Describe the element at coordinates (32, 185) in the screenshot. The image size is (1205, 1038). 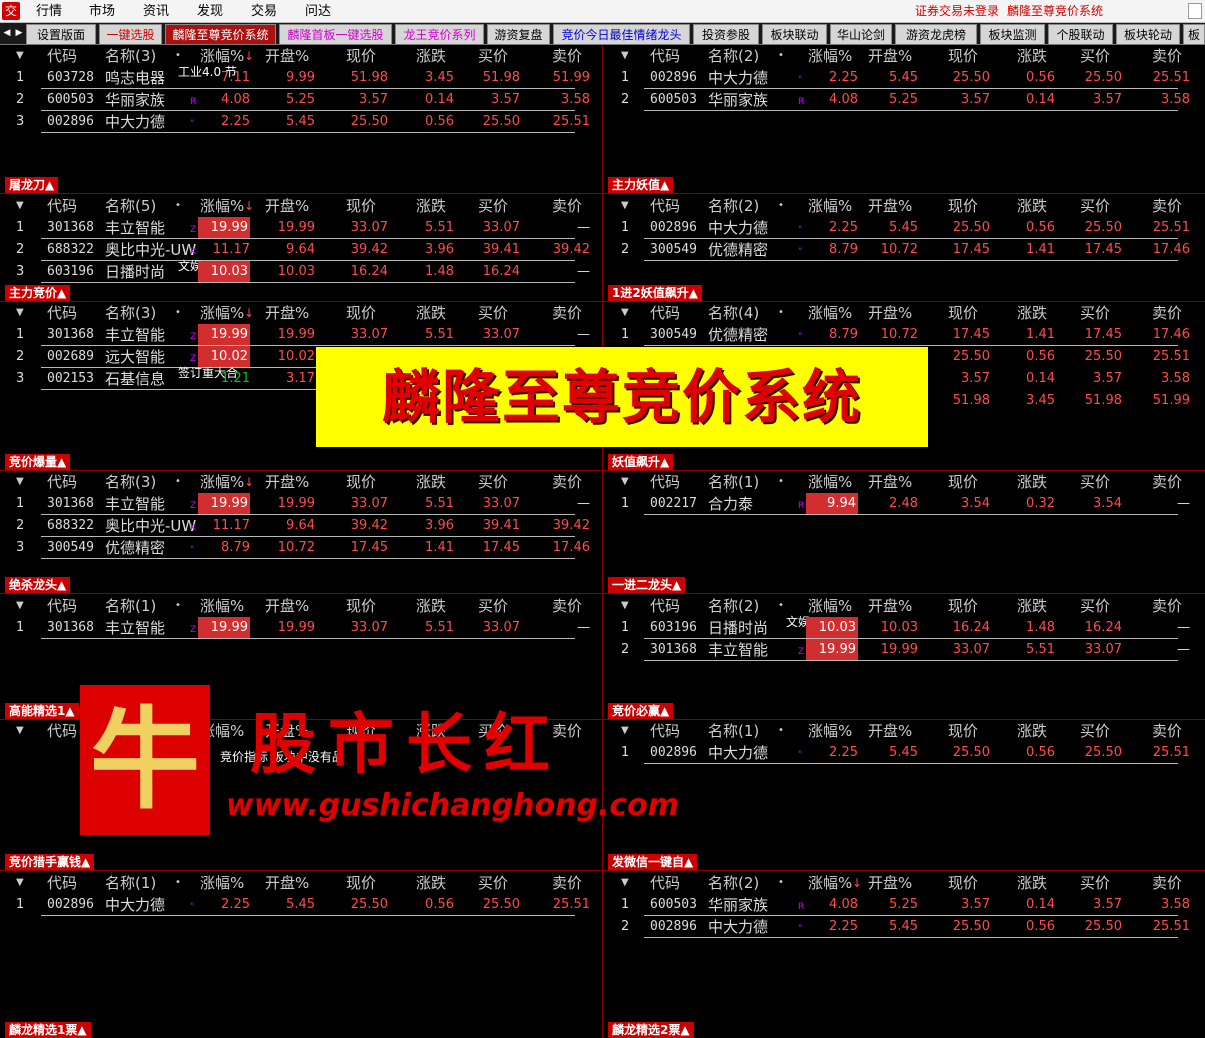
I see `panel-title-0: 屠龙刀▲` at that location.